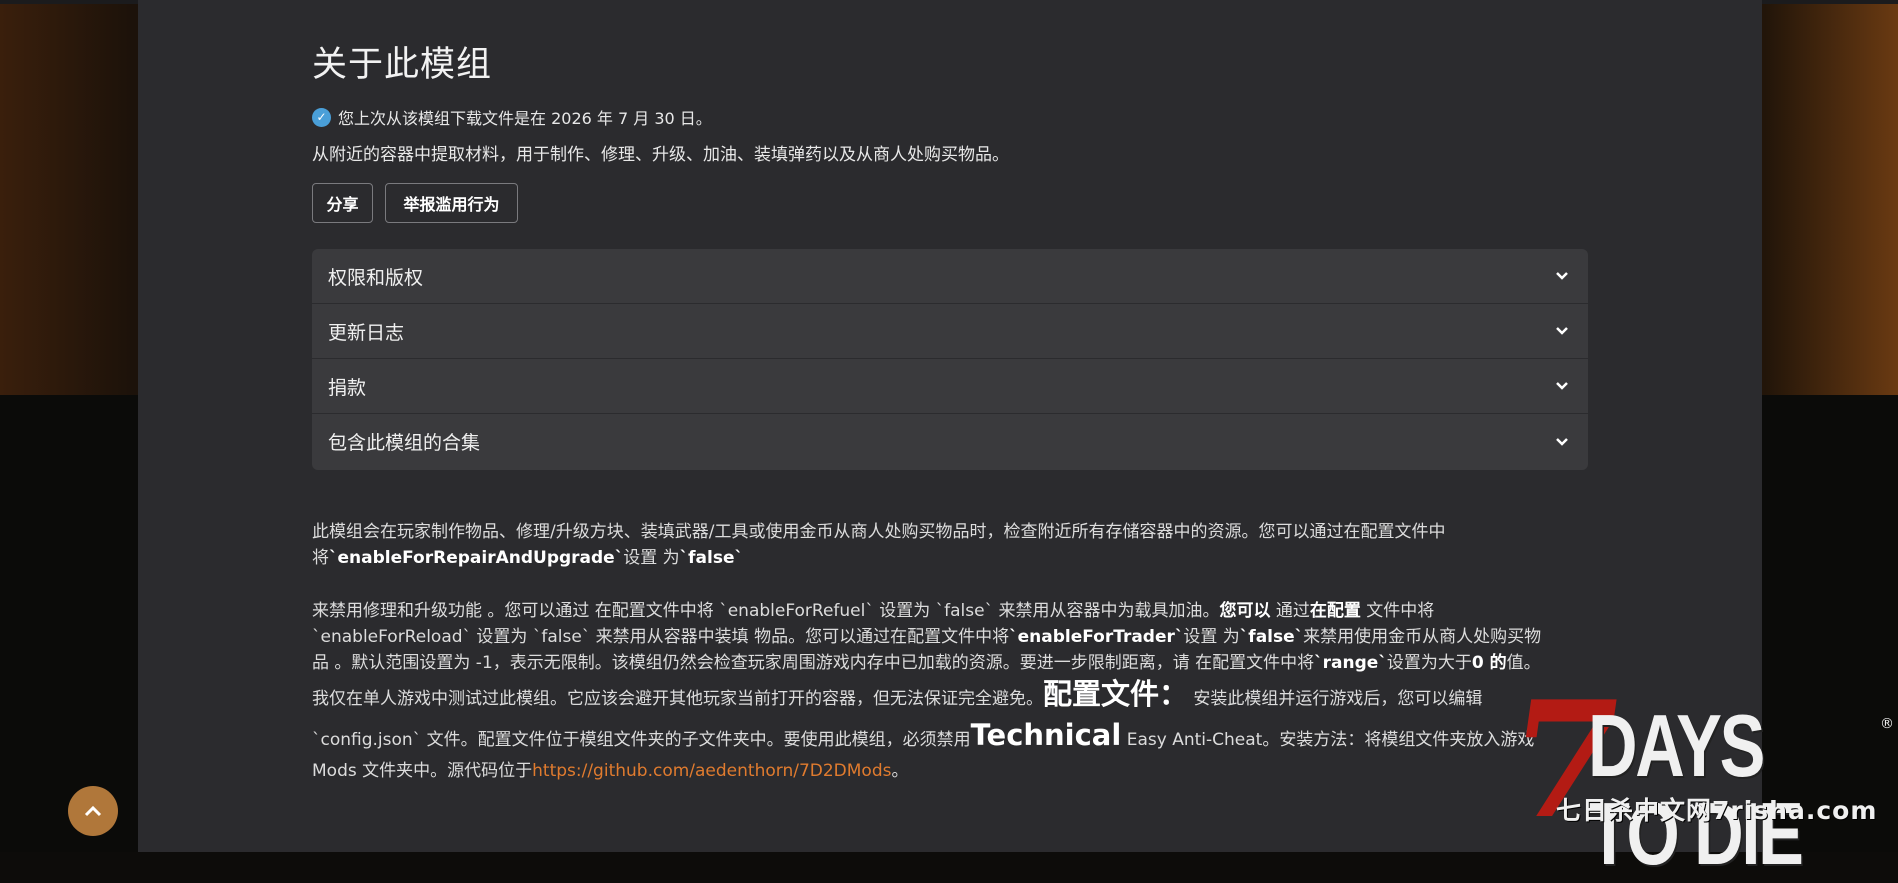 Image resolution: width=1898 pixels, height=883 pixels. What do you see at coordinates (402, 65) in the screenshot?
I see `page-title: 关于此模组` at bounding box center [402, 65].